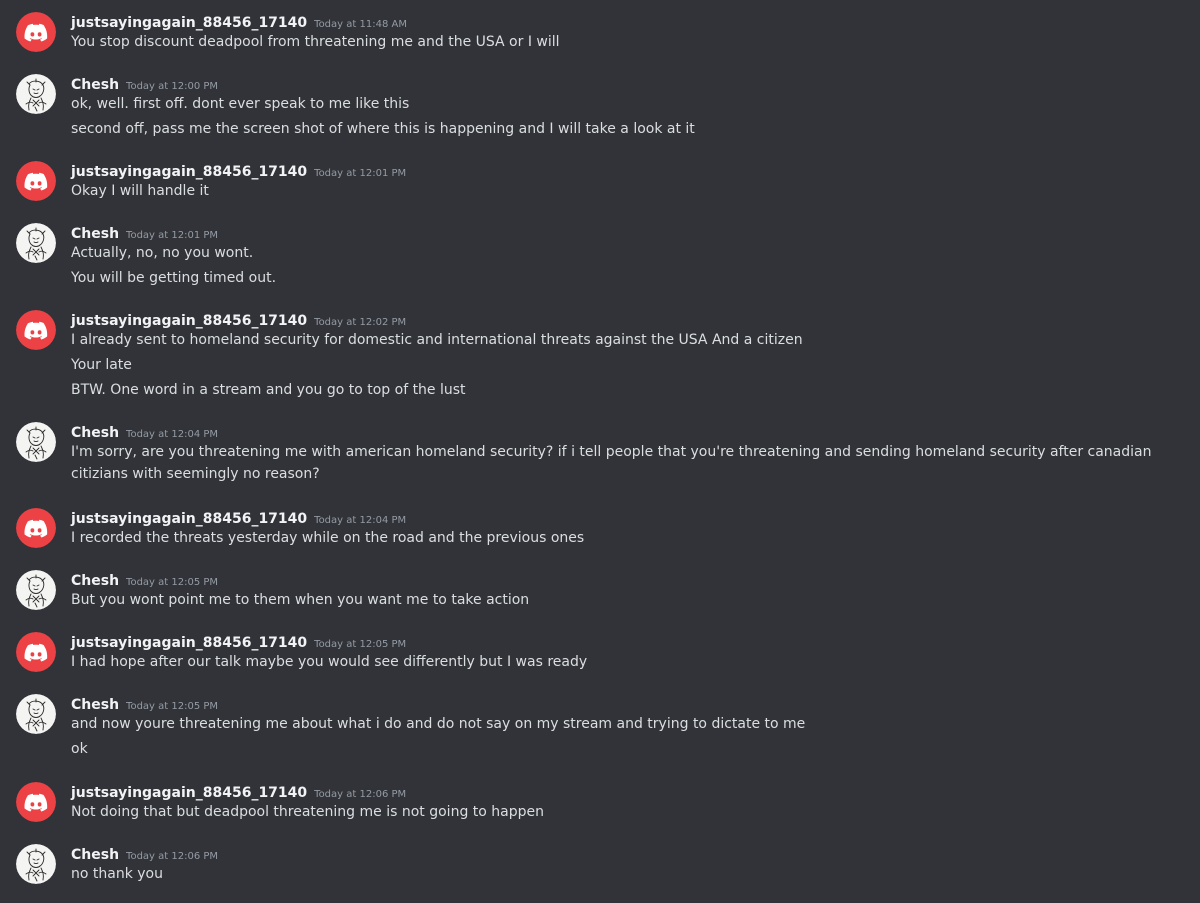 This screenshot has height=903, width=1200. What do you see at coordinates (117, 874) in the screenshot?
I see `message-text: no thank you` at bounding box center [117, 874].